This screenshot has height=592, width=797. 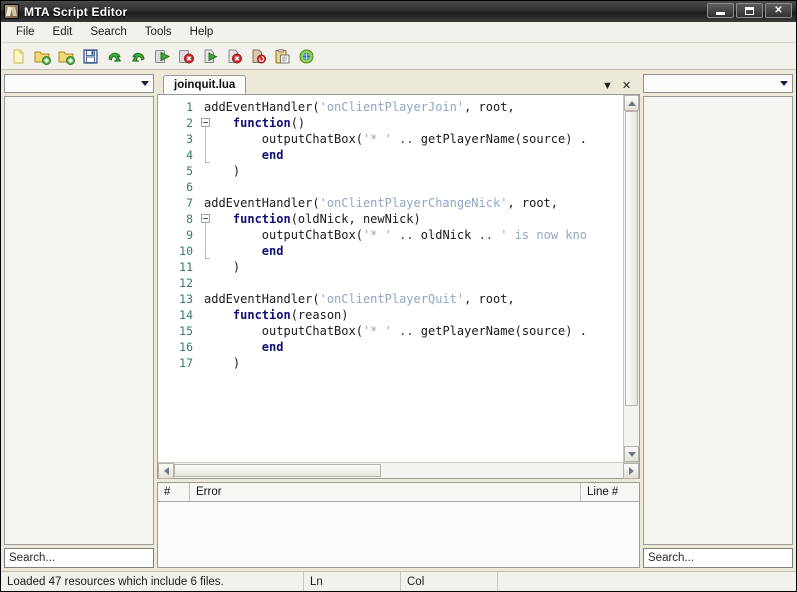 What do you see at coordinates (189, 155) in the screenshot?
I see `line-number: 4` at bounding box center [189, 155].